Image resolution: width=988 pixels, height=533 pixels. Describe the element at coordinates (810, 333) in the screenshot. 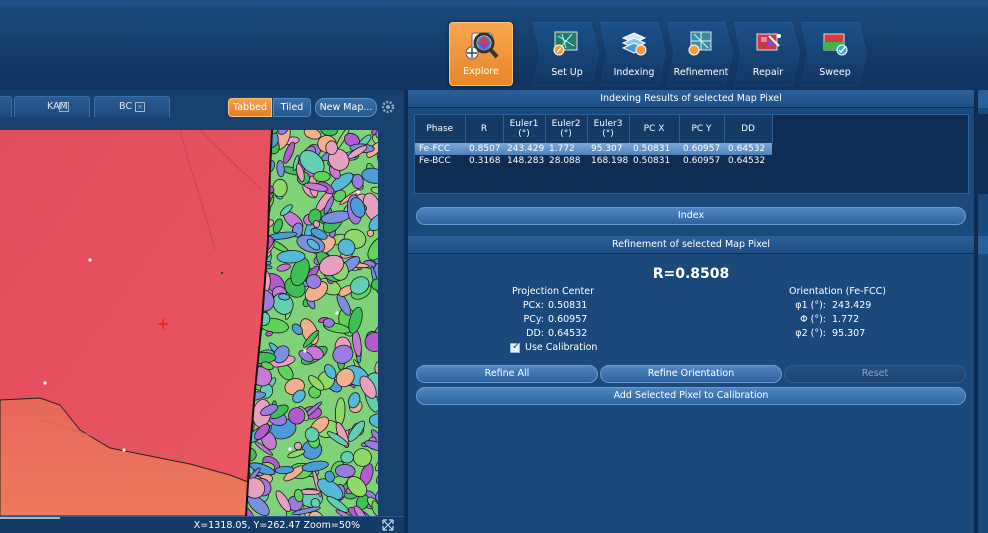

I see `phi2-key: φ2 (°):` at that location.